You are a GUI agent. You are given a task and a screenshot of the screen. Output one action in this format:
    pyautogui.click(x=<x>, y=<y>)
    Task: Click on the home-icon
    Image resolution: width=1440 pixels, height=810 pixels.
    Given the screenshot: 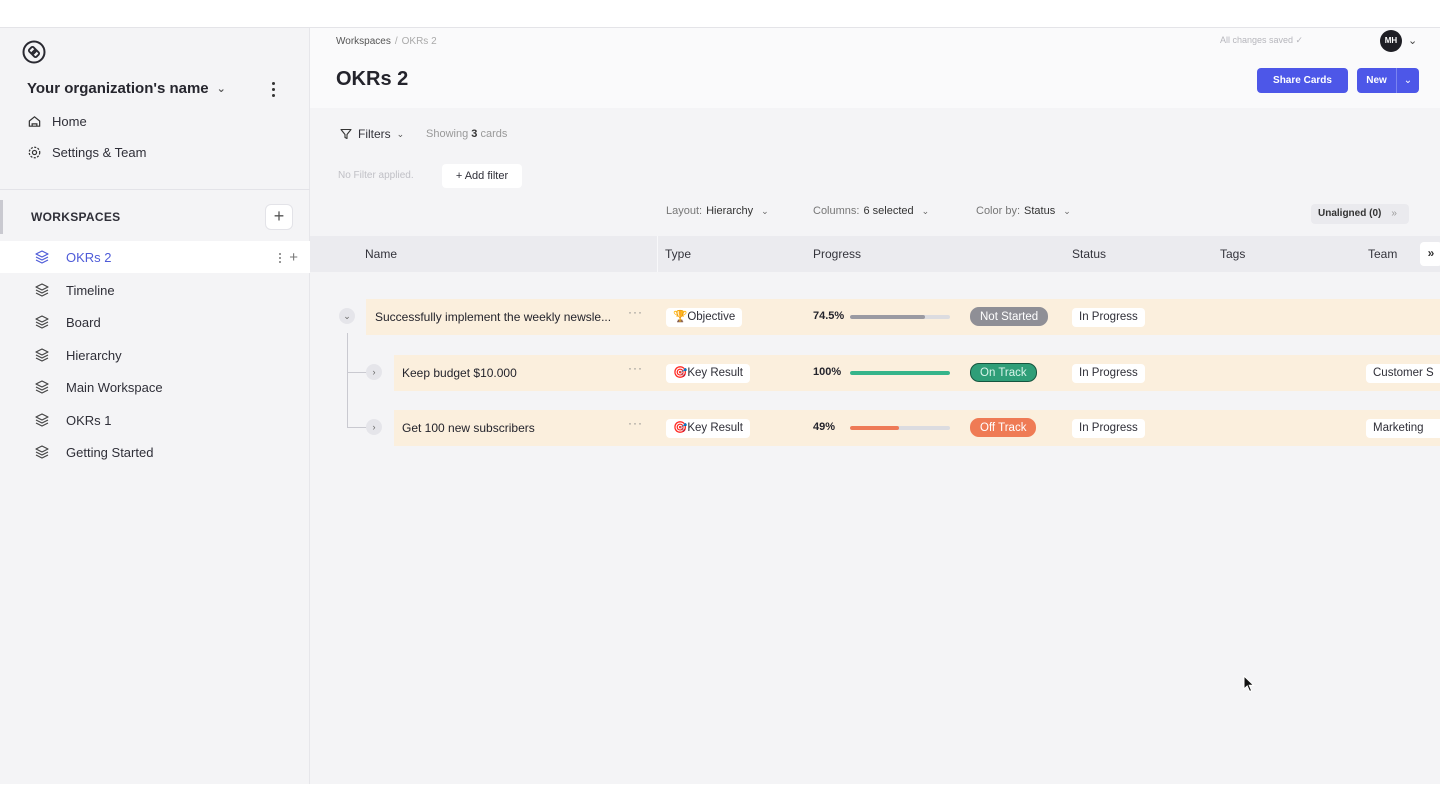 What is the action you would take?
    pyautogui.click(x=34, y=121)
    